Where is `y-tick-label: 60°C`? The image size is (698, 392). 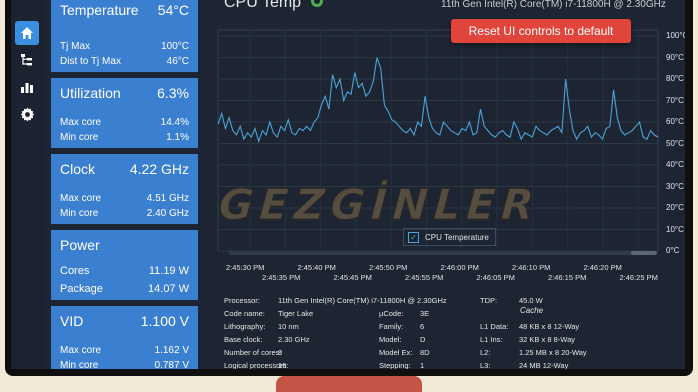
y-tick-label: 60°C is located at coordinates (675, 121).